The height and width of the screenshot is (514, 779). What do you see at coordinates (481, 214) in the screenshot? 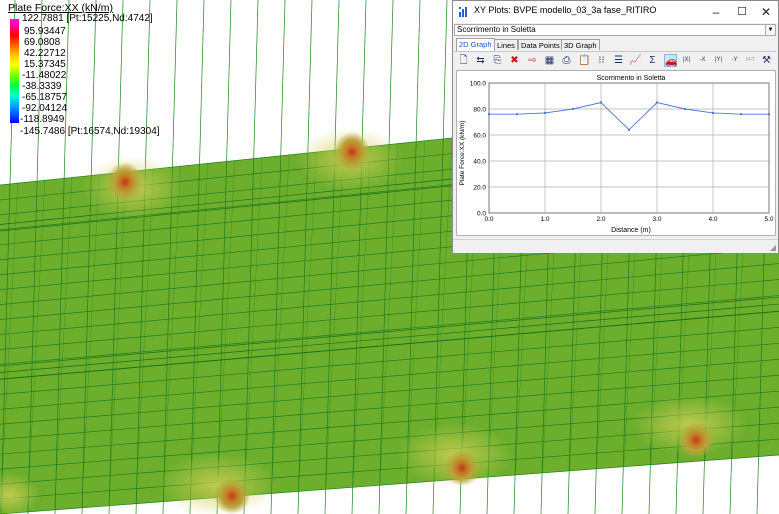
I see `y-tick-label: 0.0` at bounding box center [481, 214].